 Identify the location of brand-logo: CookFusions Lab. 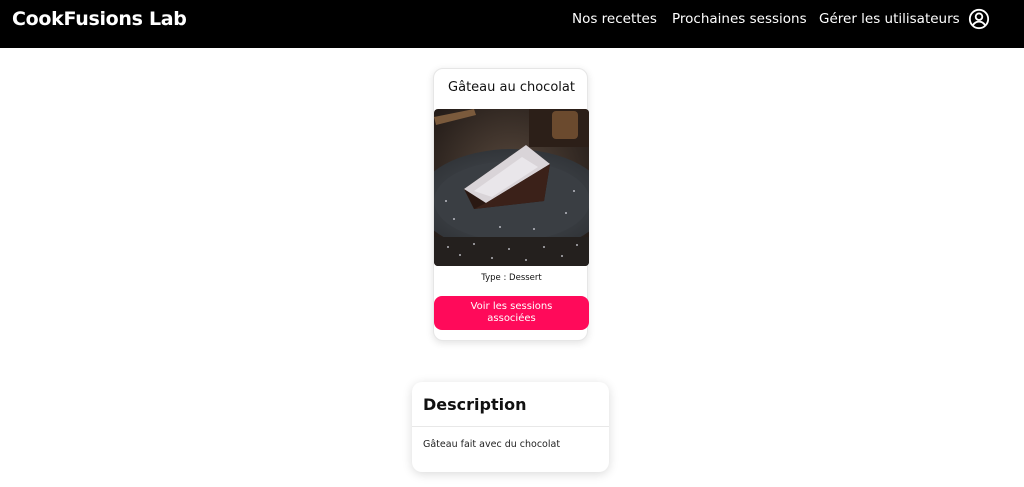
(99, 19).